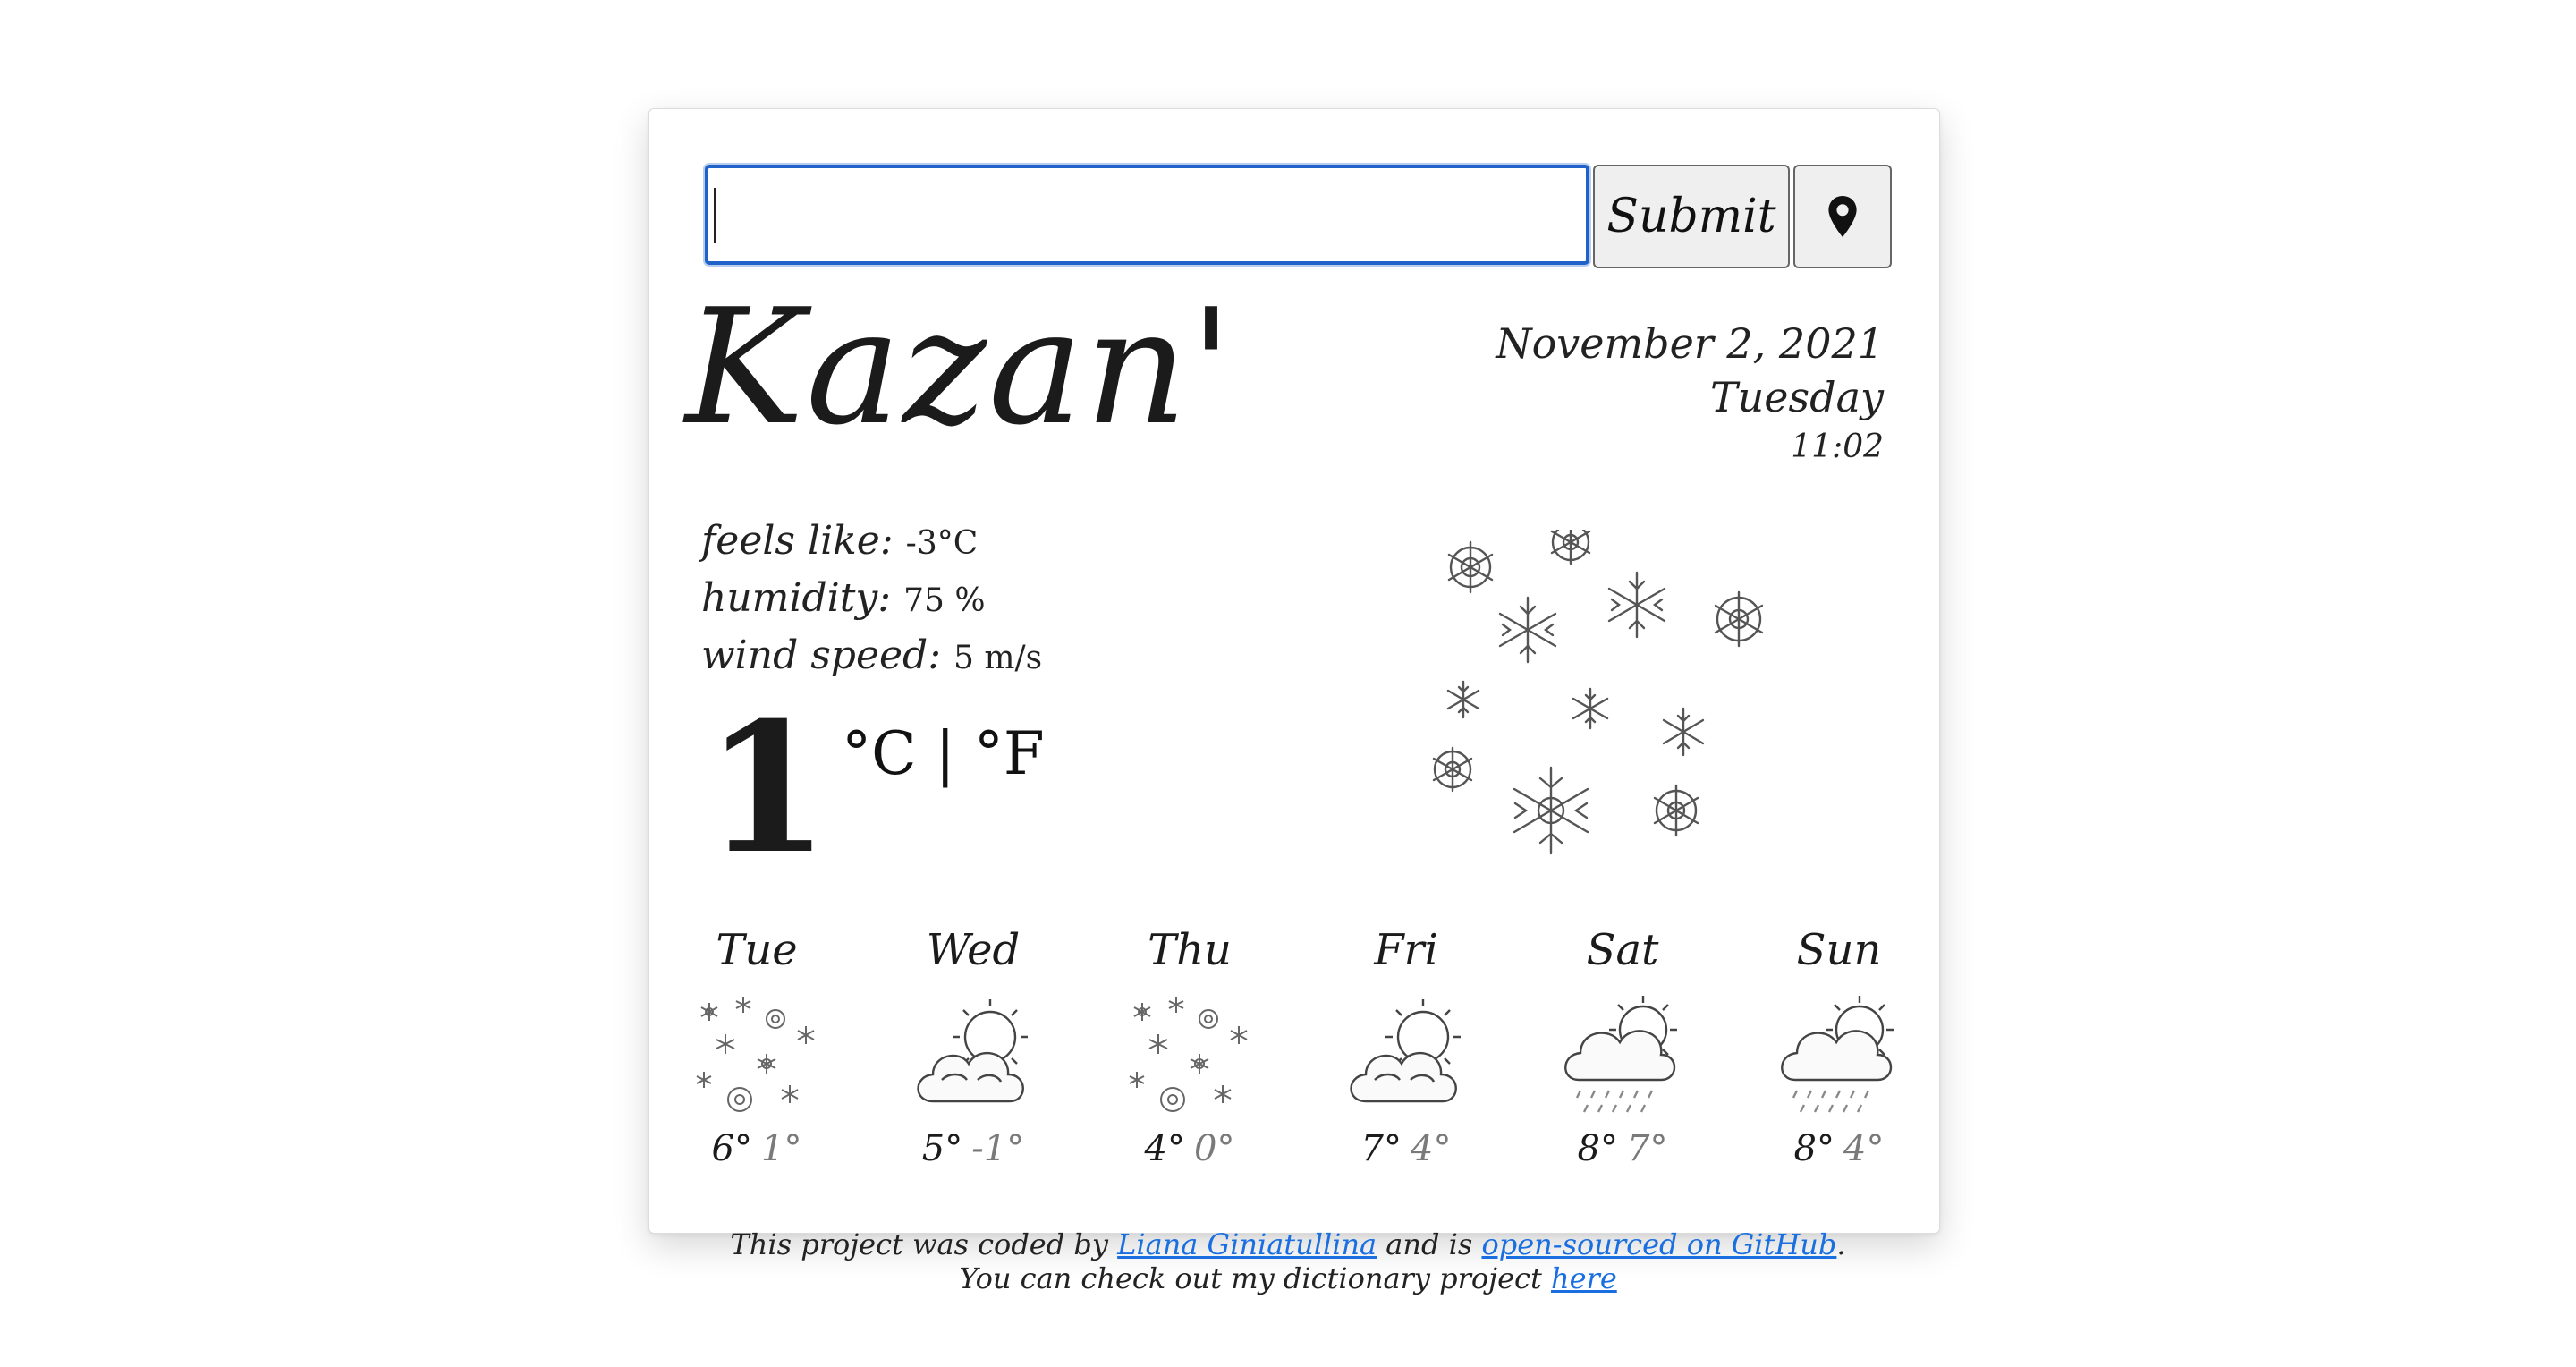 The image size is (2576, 1367). I want to click on current-location-button, so click(1842, 216).